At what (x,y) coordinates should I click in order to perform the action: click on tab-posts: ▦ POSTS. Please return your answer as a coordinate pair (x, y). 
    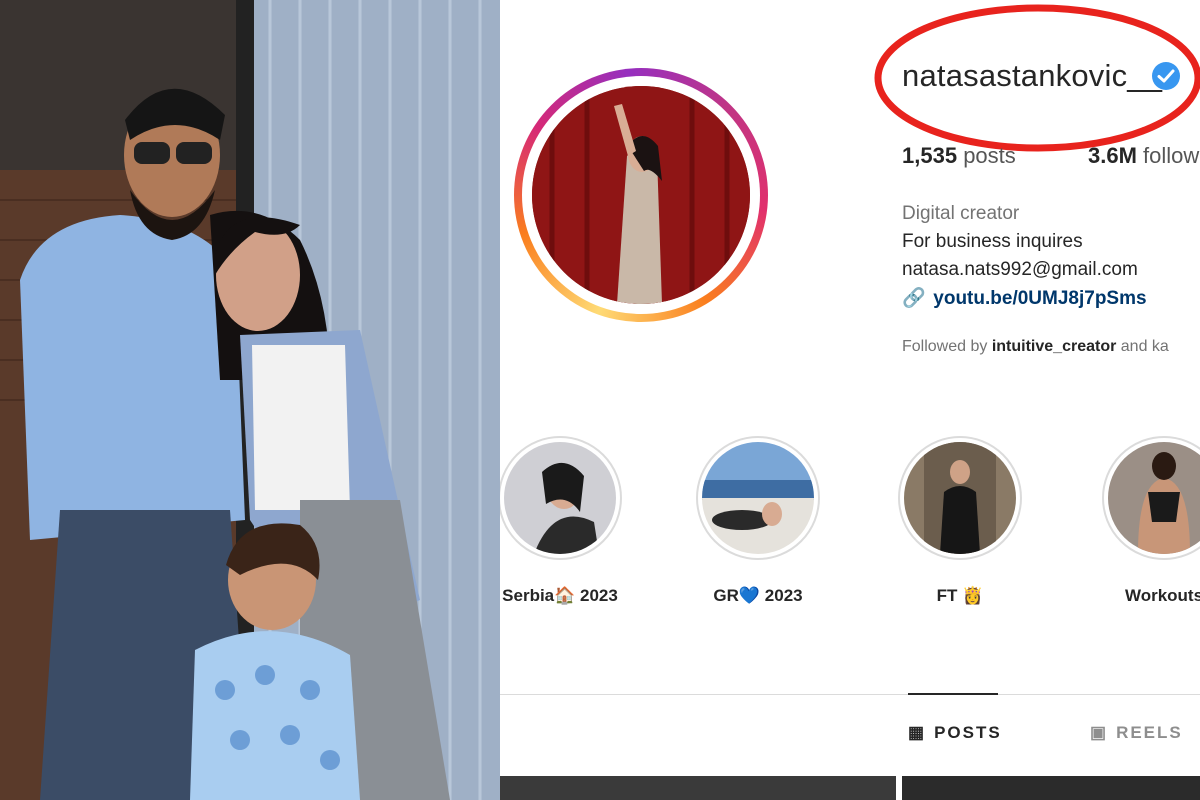
    Looking at the image, I should click on (955, 733).